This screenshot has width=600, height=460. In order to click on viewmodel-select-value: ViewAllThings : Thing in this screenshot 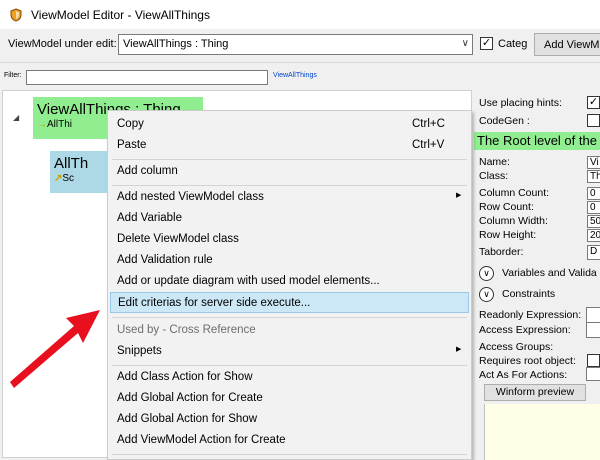, I will do `click(176, 44)`.